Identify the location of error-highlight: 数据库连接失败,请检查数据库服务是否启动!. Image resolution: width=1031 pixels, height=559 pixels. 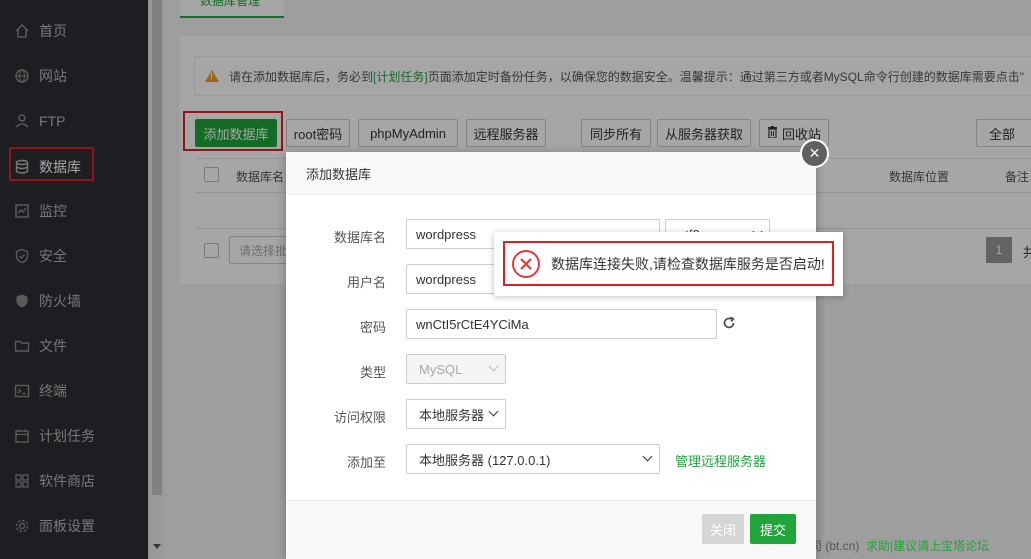
(668, 263).